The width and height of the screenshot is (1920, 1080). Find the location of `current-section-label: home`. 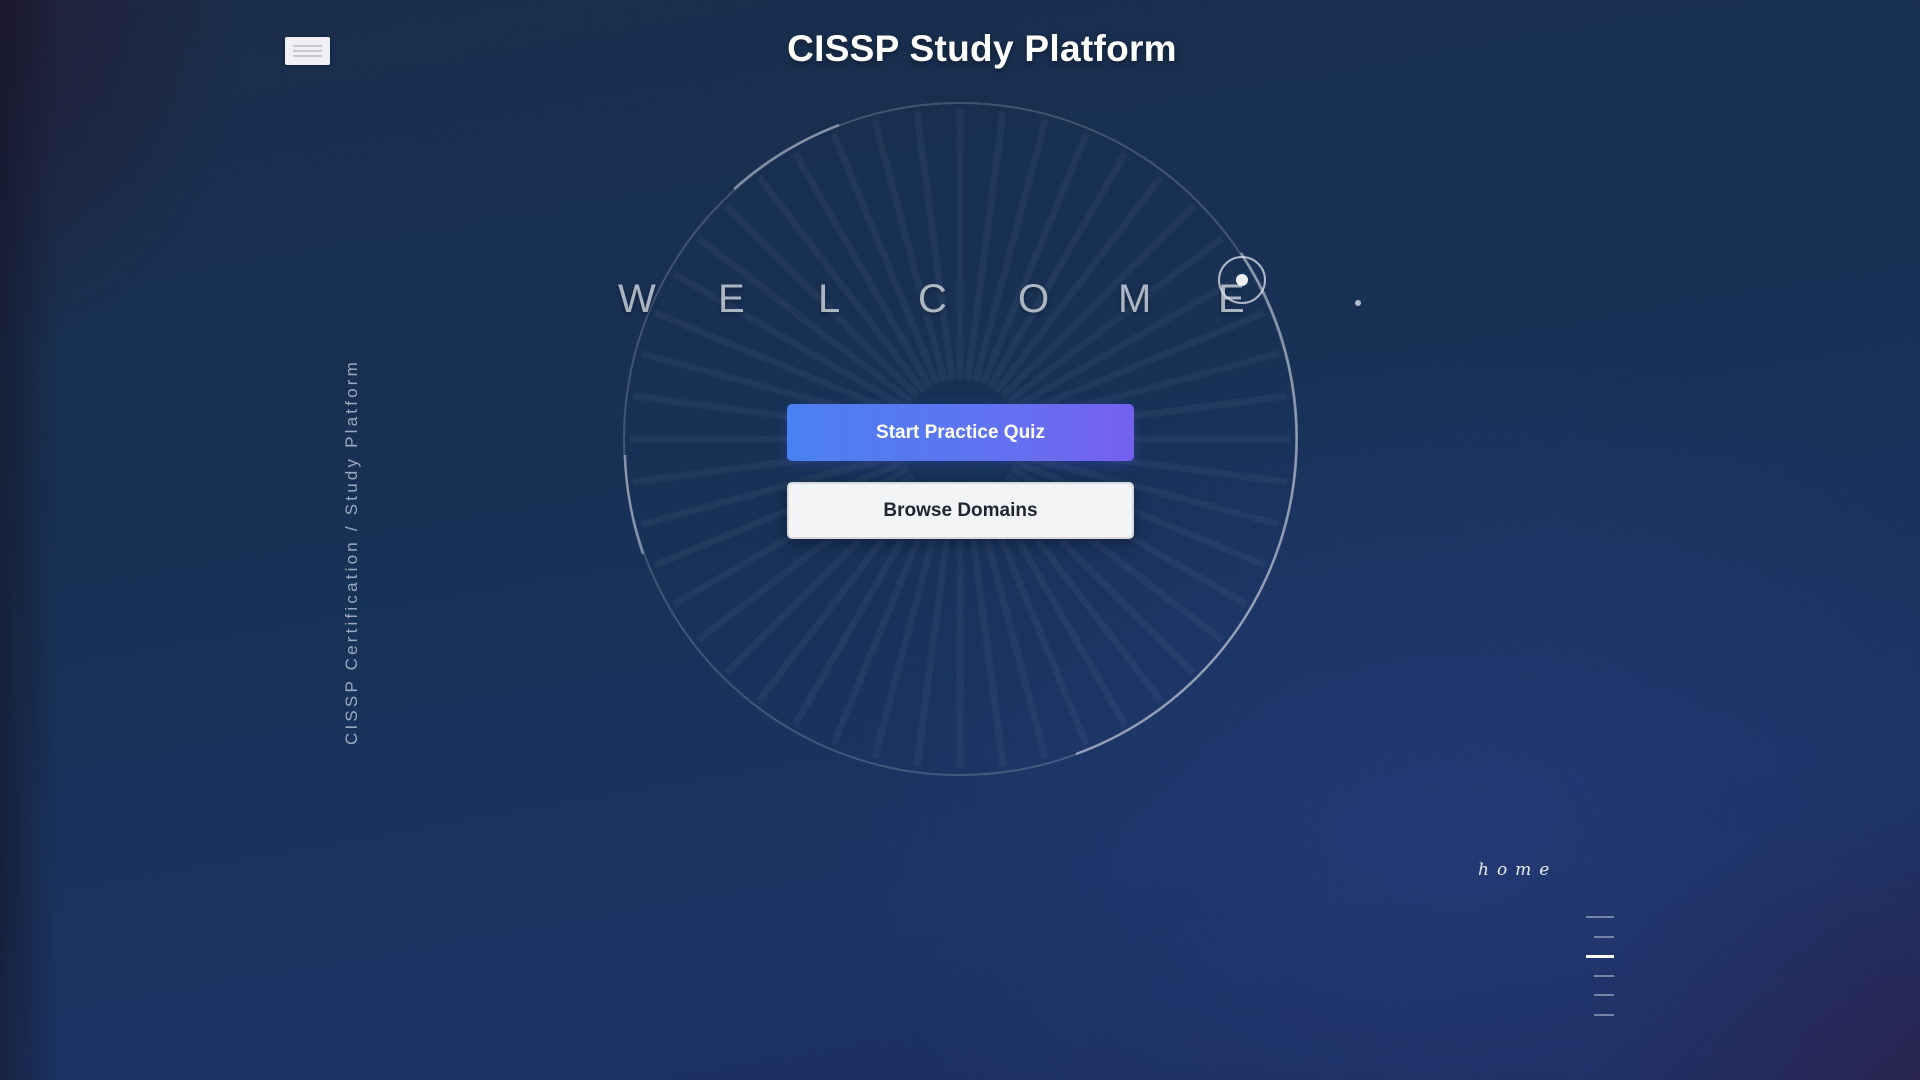

current-section-label: home is located at coordinates (1518, 870).